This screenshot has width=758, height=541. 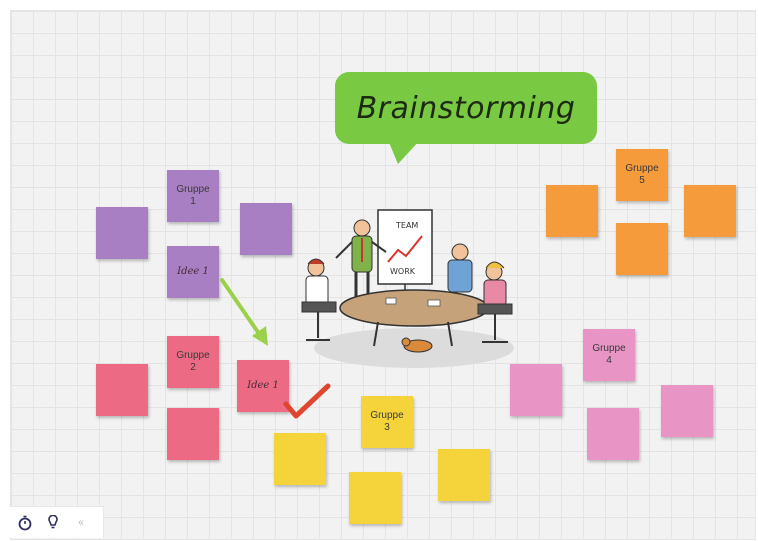 What do you see at coordinates (193, 272) in the screenshot?
I see `sticky-note-idee-1-purple: Idee 1` at bounding box center [193, 272].